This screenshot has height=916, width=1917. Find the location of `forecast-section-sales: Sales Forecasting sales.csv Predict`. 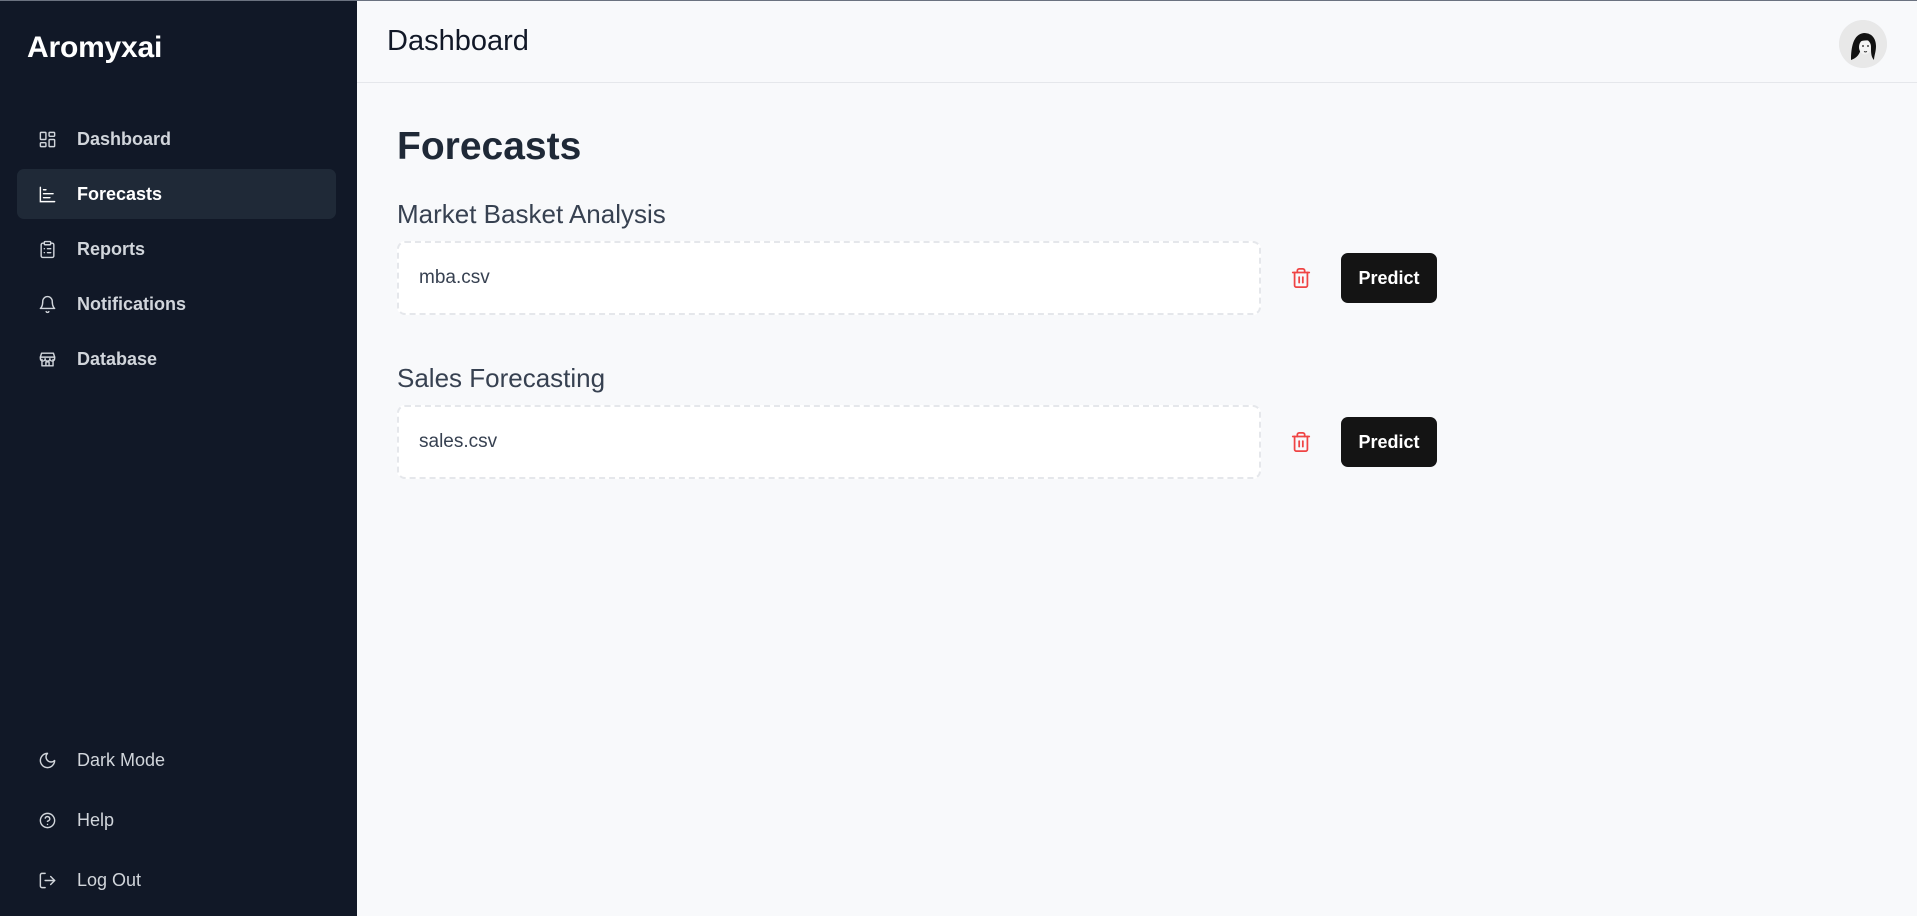

forecast-section-sales: Sales Forecasting sales.csv Predict is located at coordinates (917, 421).